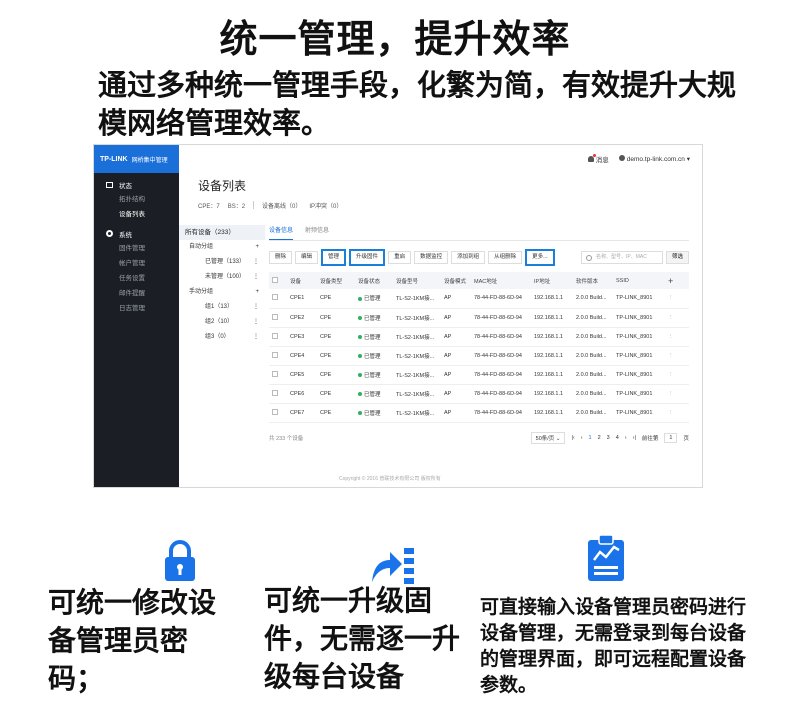 The width and height of the screenshot is (790, 708). What do you see at coordinates (431, 257) in the screenshot?
I see `data-monitor-button: 数据监控` at bounding box center [431, 257].